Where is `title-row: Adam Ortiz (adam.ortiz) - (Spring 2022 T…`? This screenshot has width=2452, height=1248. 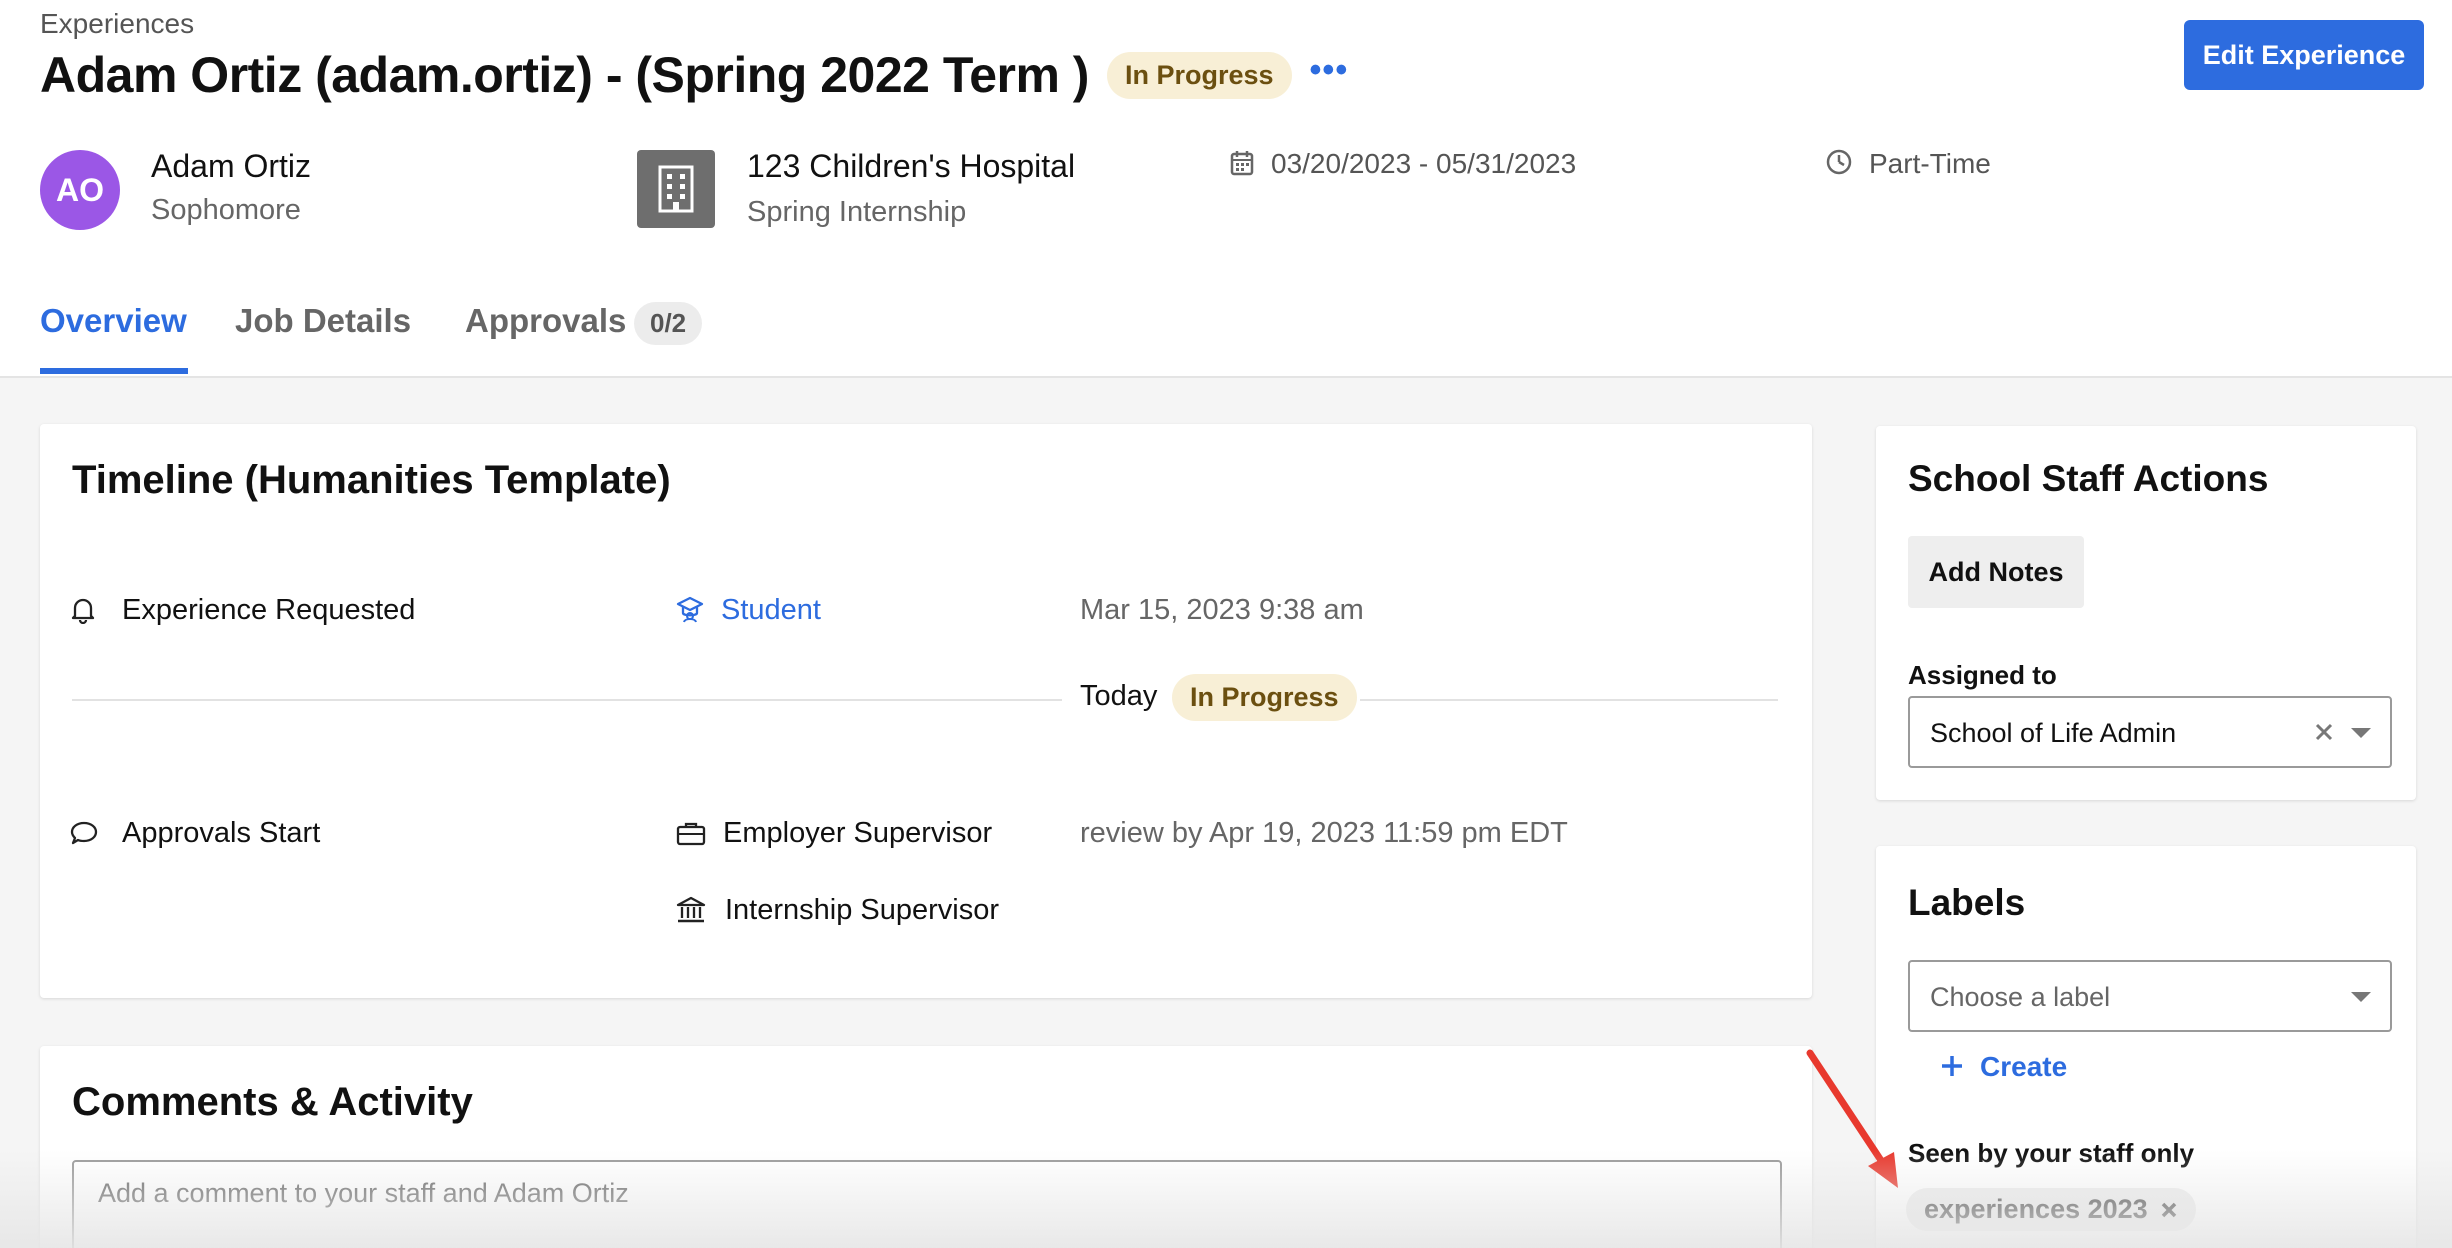 title-row: Adam Ortiz (adam.ortiz) - (Spring 2022 T… is located at coordinates (694, 75).